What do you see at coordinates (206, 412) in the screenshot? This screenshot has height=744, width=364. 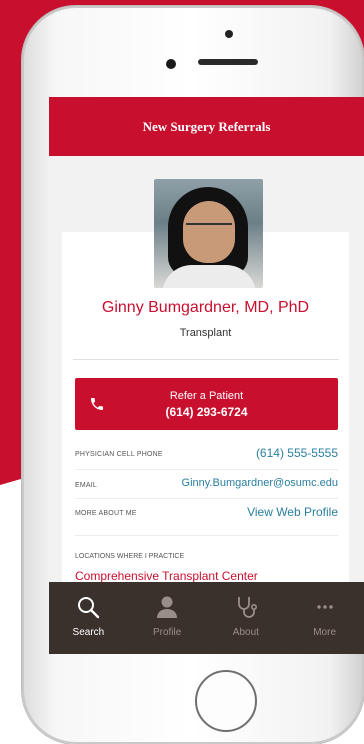 I see `refer-phone: (614) 293-6724` at bounding box center [206, 412].